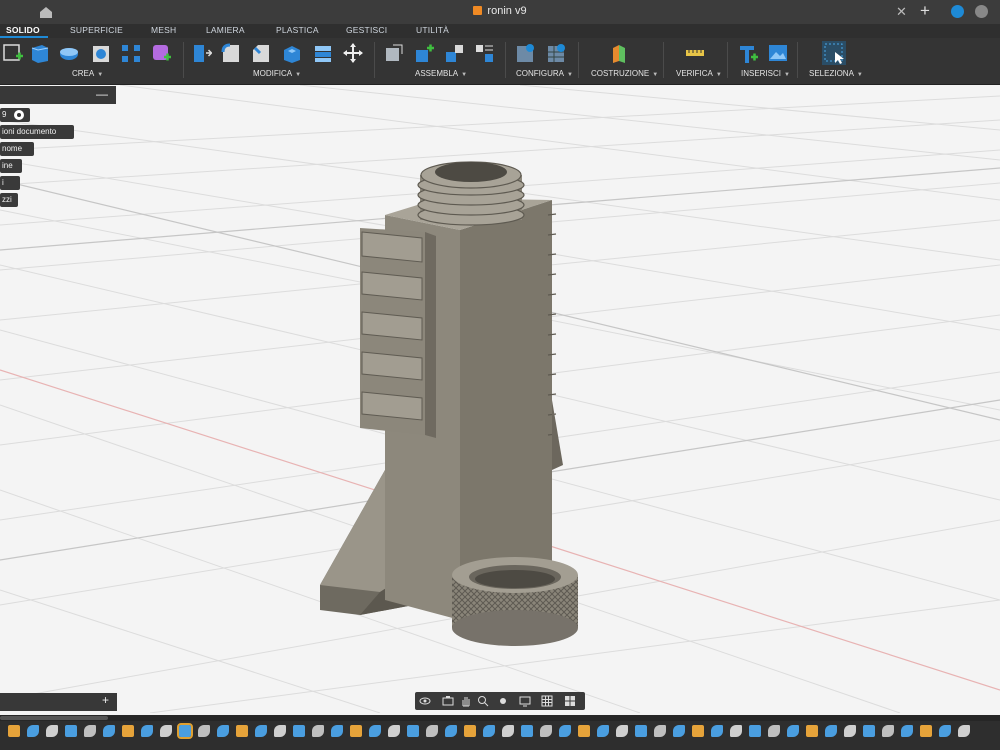 This screenshot has height=750, width=1000. What do you see at coordinates (834, 53) in the screenshot?
I see `select-icon` at bounding box center [834, 53].